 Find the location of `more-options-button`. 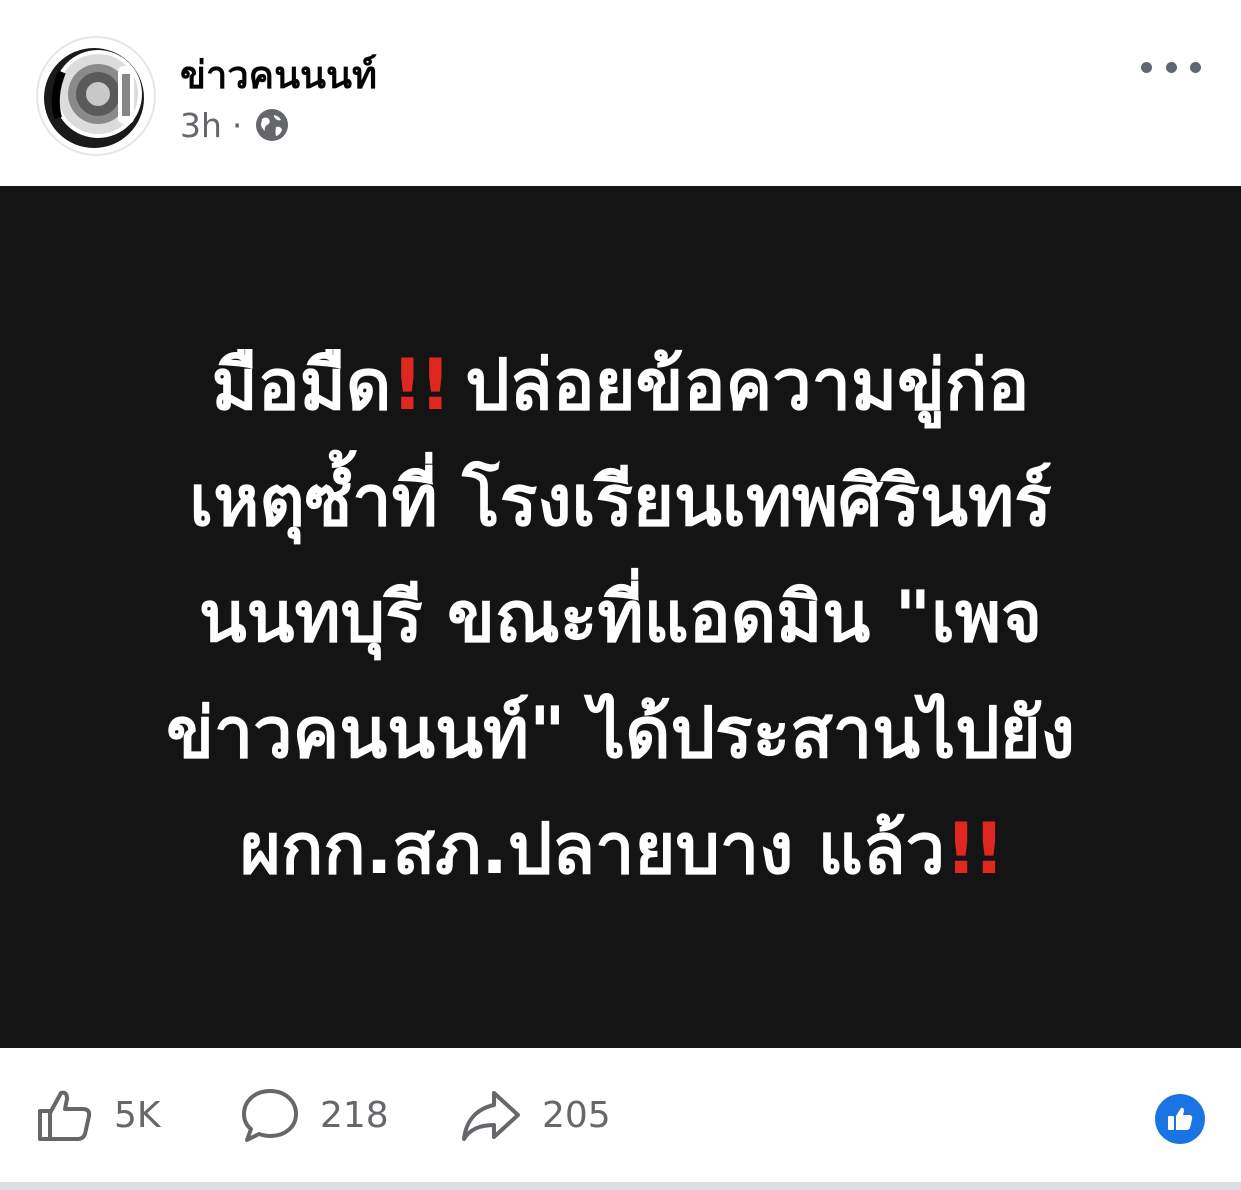

more-options-button is located at coordinates (1171, 67).